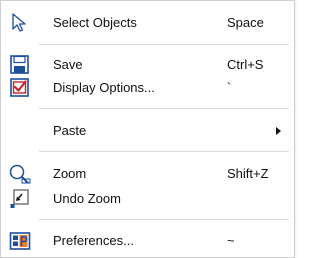 Image resolution: width=320 pixels, height=258 pixels. Describe the element at coordinates (245, 22) in the screenshot. I see `menu-item-shortcut: Space` at that location.